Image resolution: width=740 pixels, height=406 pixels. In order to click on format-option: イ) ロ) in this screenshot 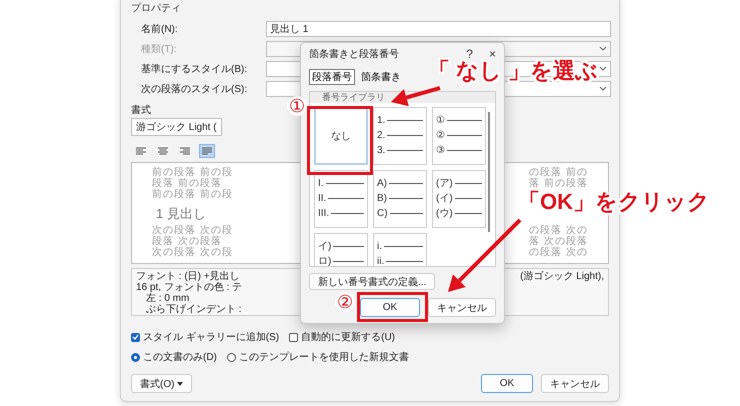, I will do `click(341, 249)`.